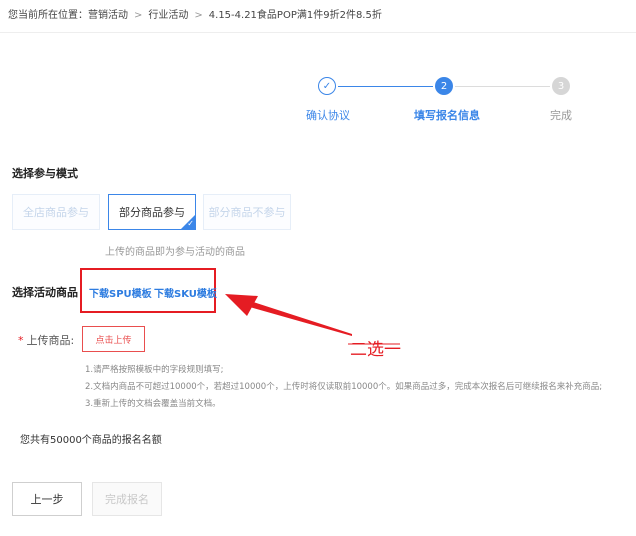 This screenshot has height=536, width=636. Describe the element at coordinates (375, 350) in the screenshot. I see `annotation-text: 二选一` at that location.